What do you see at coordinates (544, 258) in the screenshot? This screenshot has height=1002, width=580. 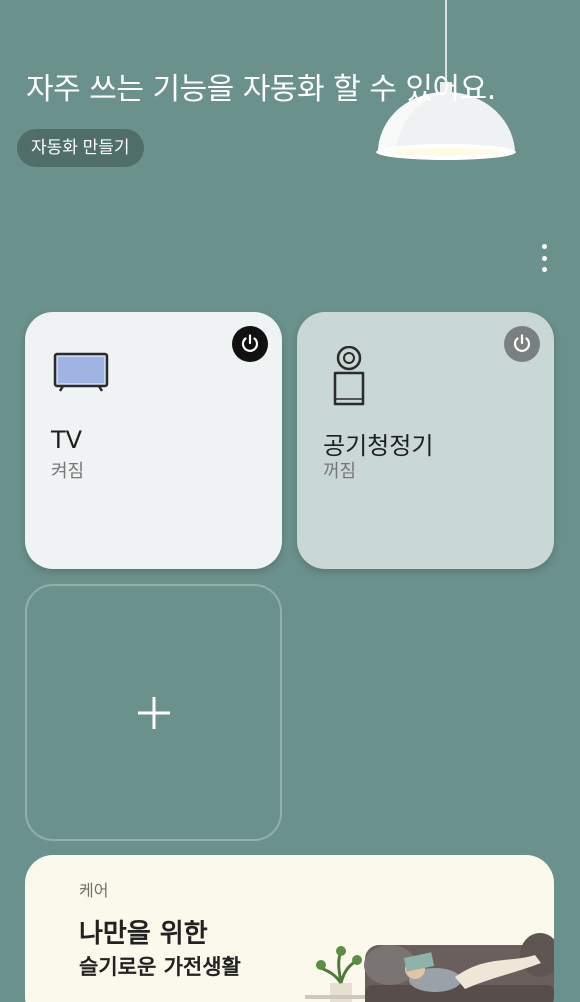 I see `more-options-icon` at bounding box center [544, 258].